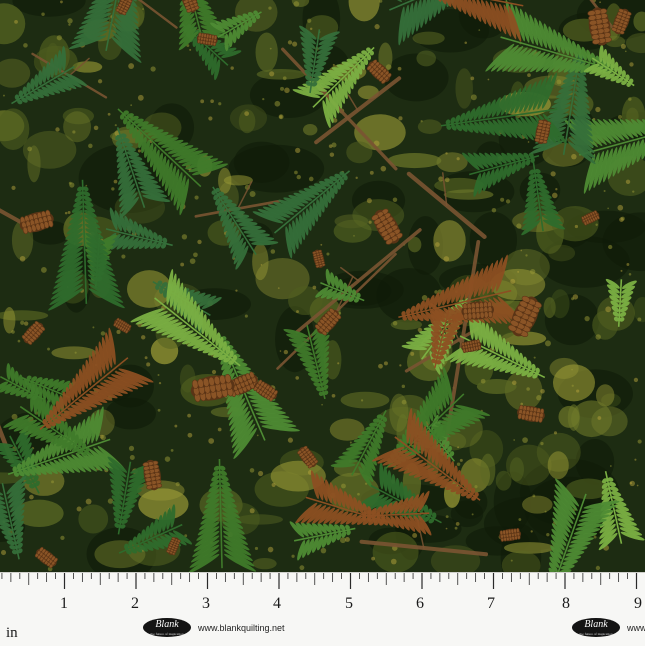 This screenshot has width=645, height=646. I want to click on blank-logo-repeat: Blank the future of inspiration, so click(596, 627).